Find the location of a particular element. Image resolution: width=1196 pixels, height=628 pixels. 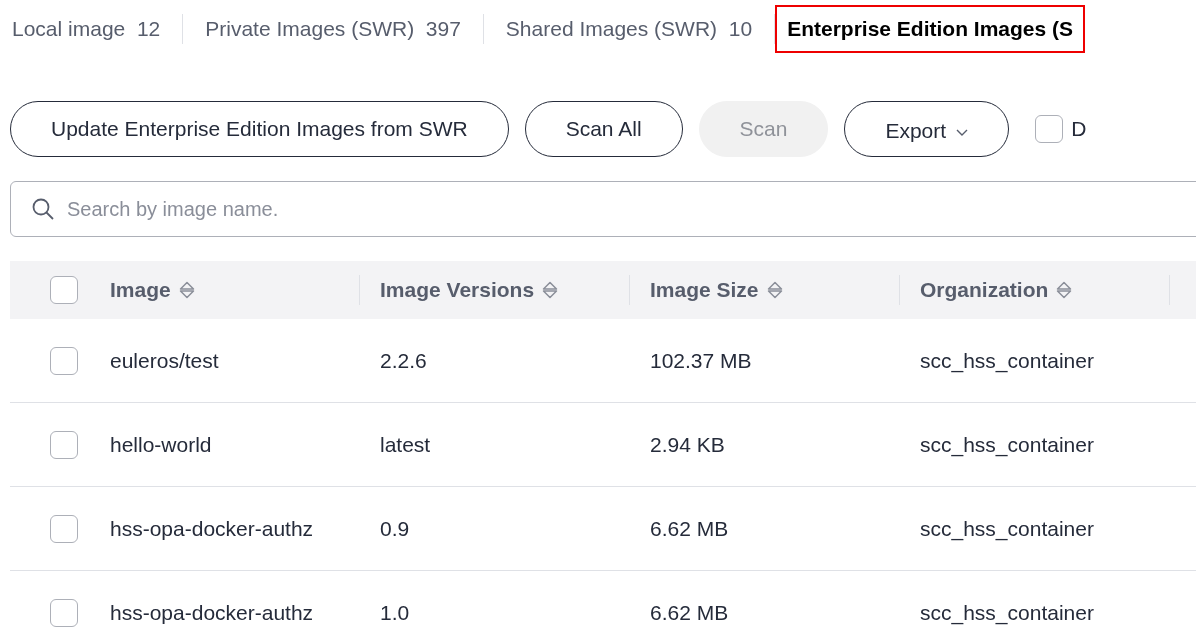

table-cell-text: 102.37 MB is located at coordinates (701, 360).